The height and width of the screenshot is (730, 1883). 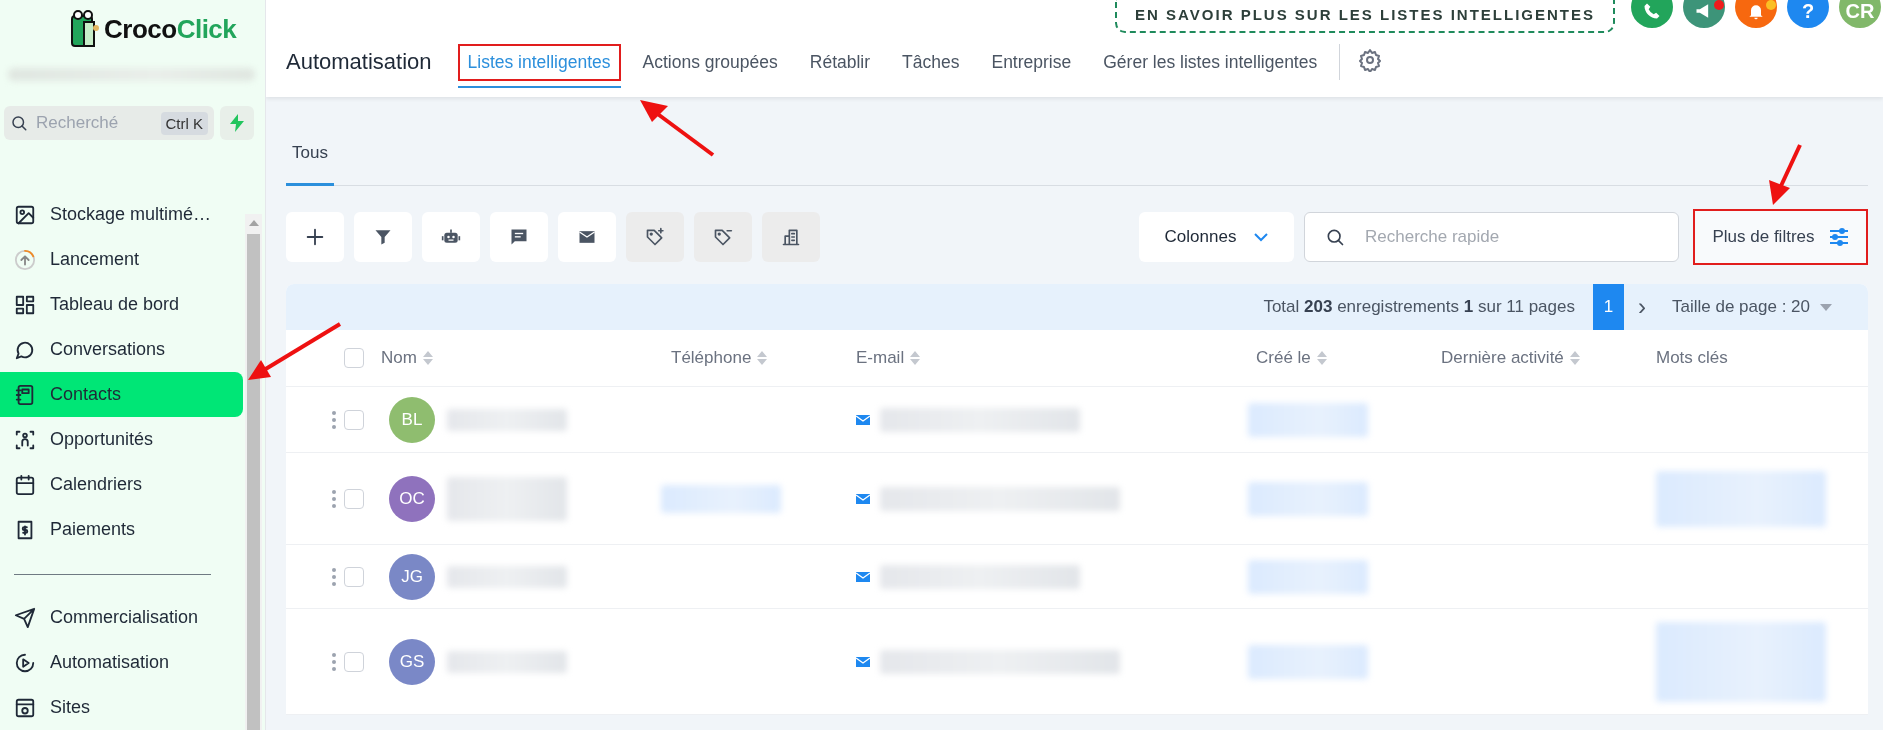 What do you see at coordinates (1419, 307) in the screenshot?
I see `records-summary: Total 203 enregistrements 1 sur 11 pages` at bounding box center [1419, 307].